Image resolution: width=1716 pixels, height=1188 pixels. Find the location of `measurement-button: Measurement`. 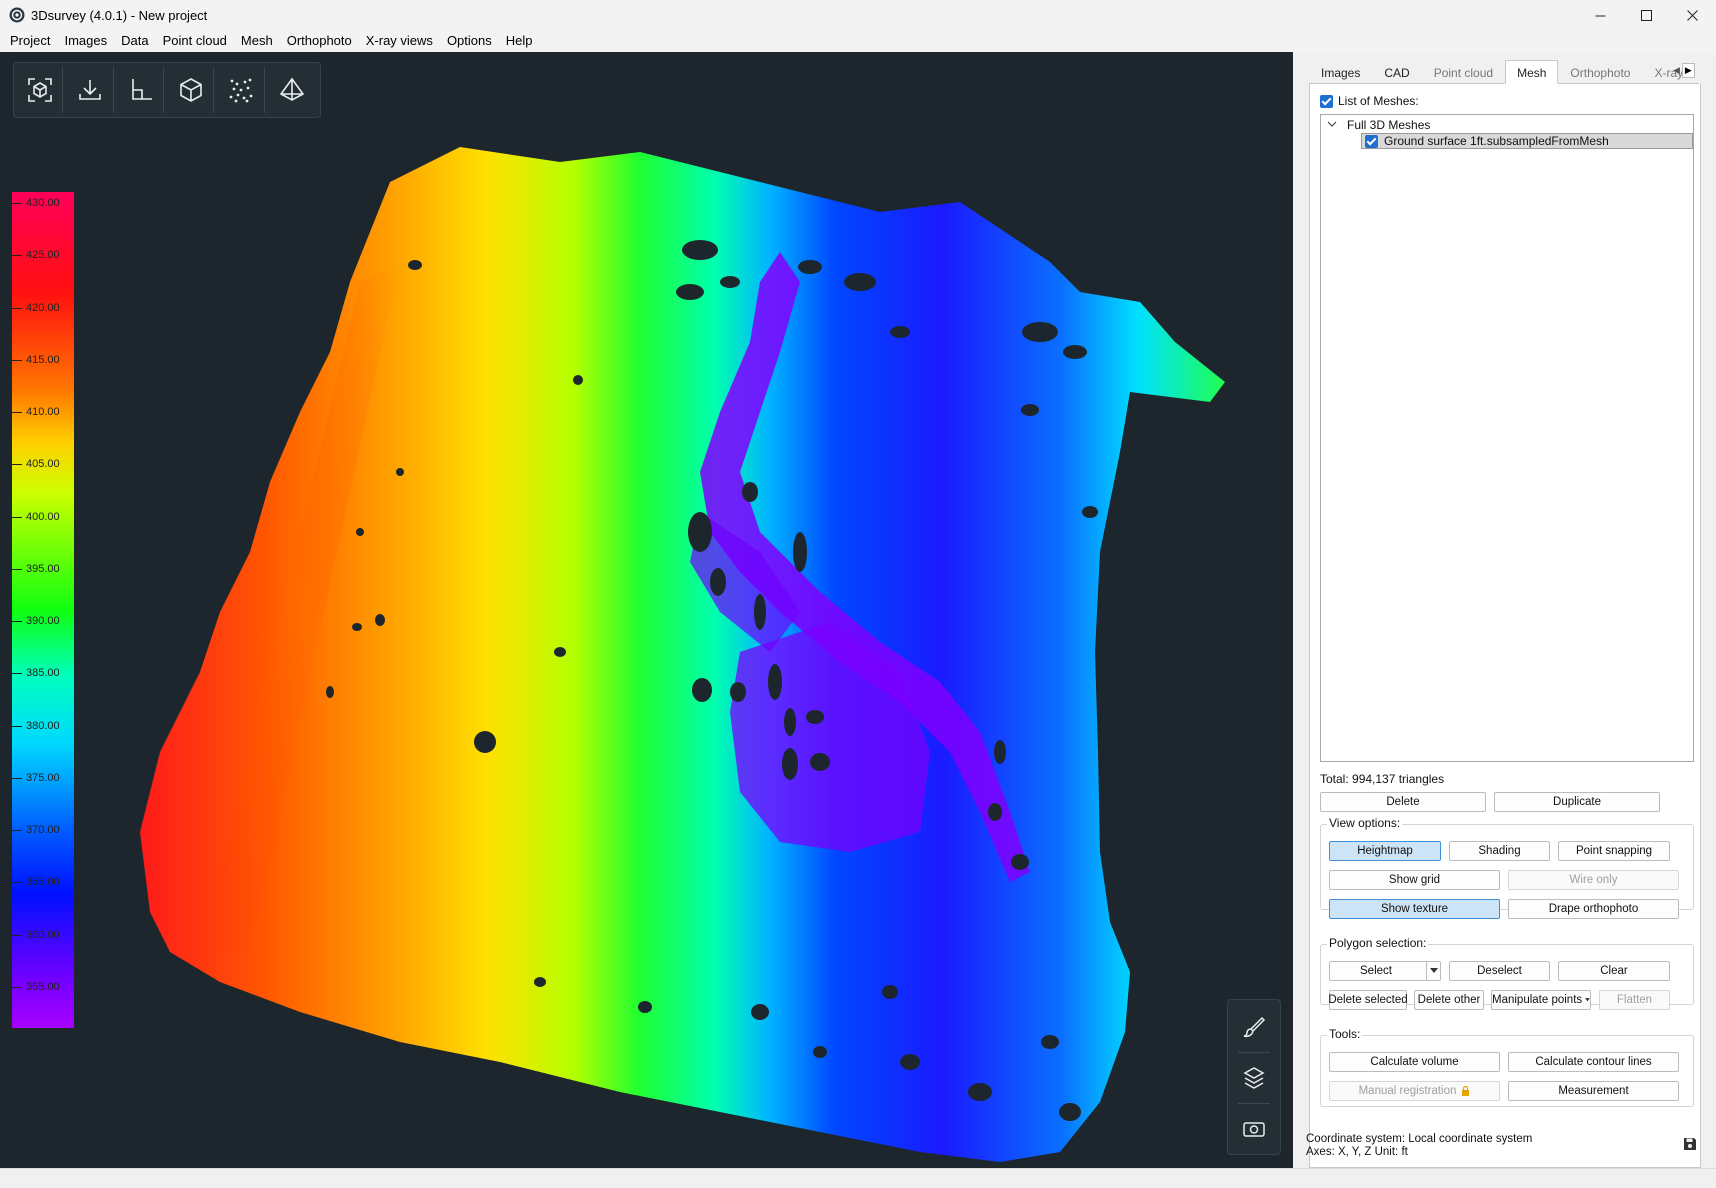

measurement-button: Measurement is located at coordinates (1593, 1091).